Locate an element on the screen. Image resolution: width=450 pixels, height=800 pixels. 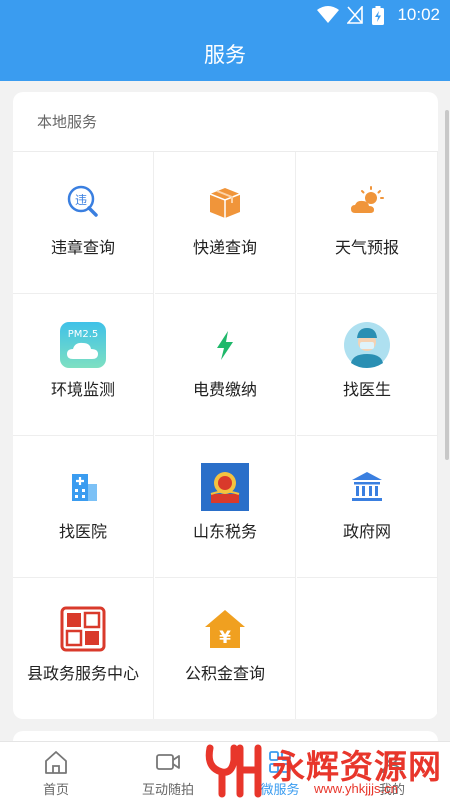
service-label: 电费缴纳 is located at coordinates (224, 390).